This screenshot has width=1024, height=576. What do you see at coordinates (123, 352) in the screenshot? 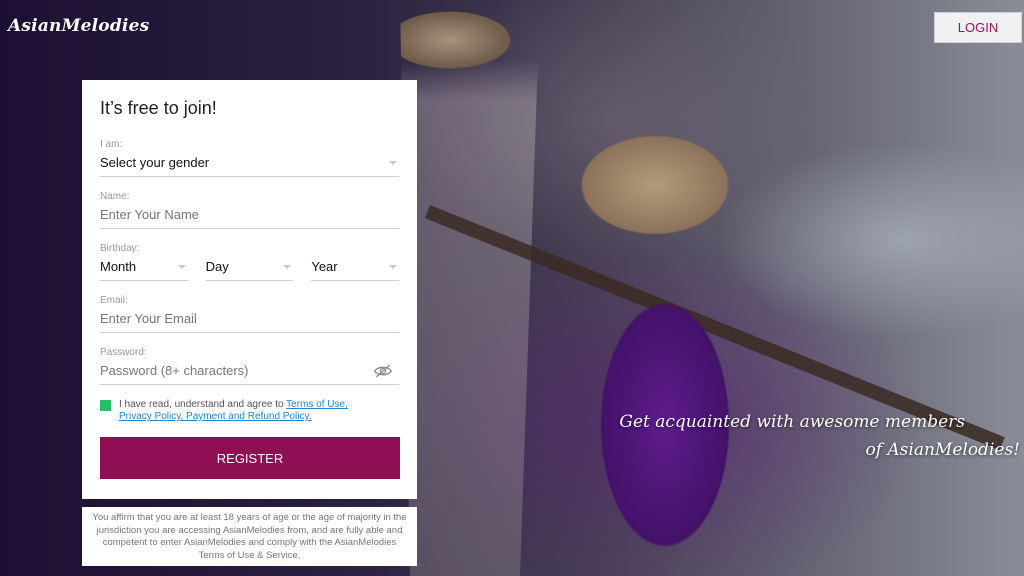
I see `password-label: Password:` at bounding box center [123, 352].